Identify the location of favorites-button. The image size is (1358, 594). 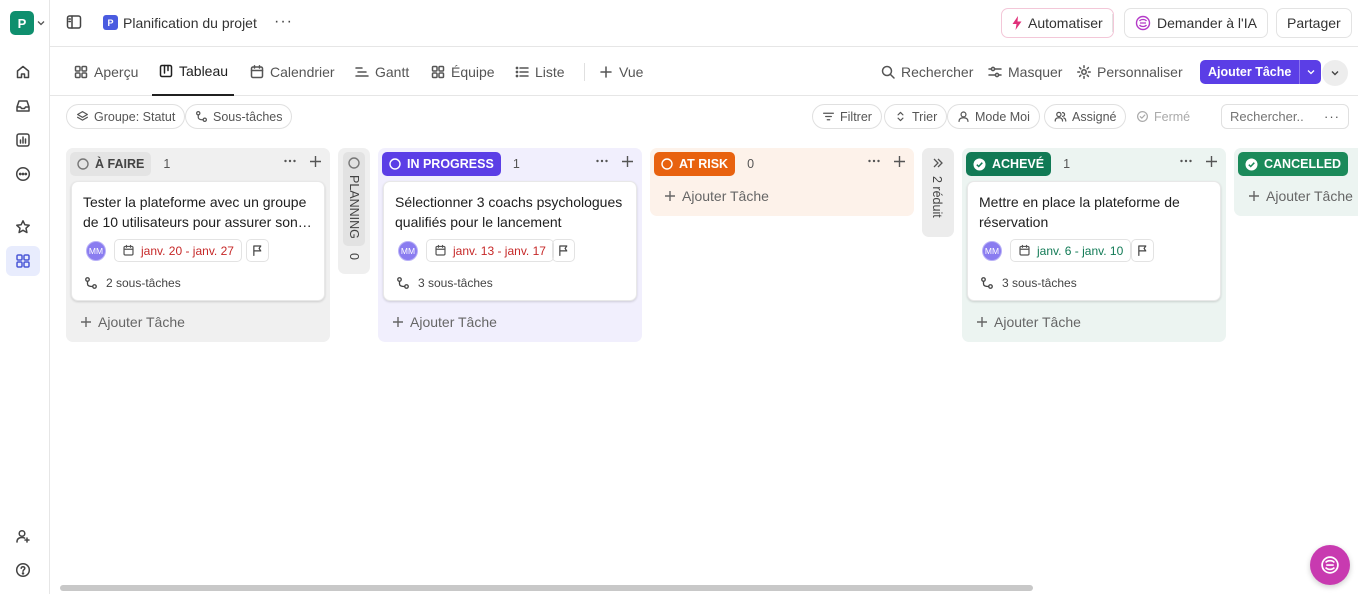
(23, 227).